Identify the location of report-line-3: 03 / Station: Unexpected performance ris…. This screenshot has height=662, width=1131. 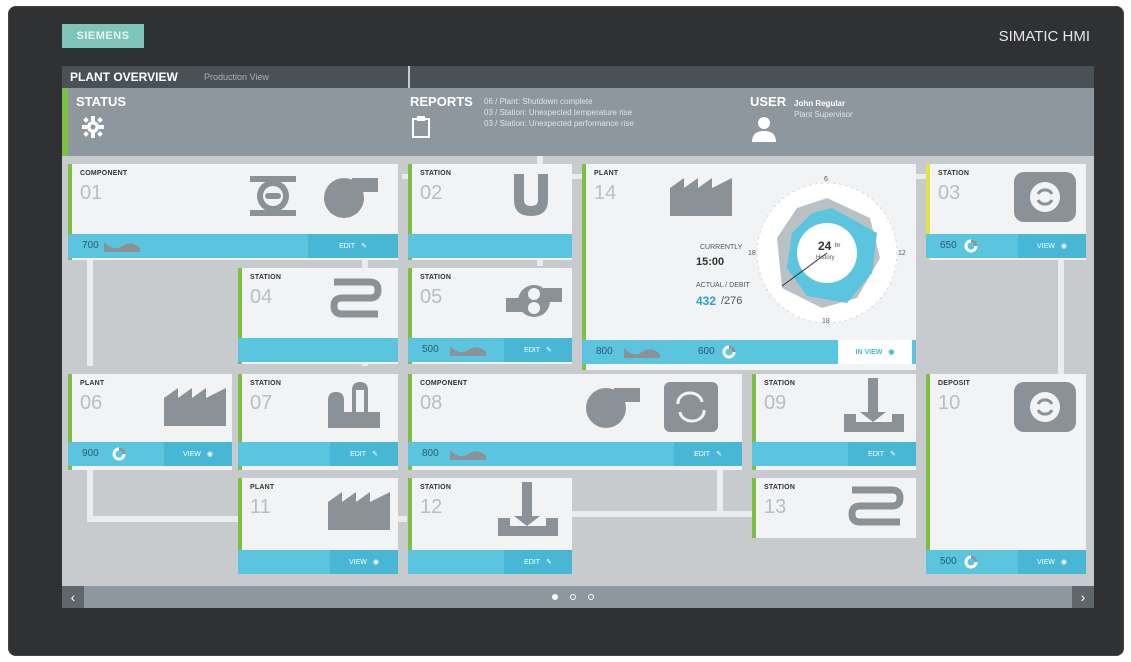
(559, 123).